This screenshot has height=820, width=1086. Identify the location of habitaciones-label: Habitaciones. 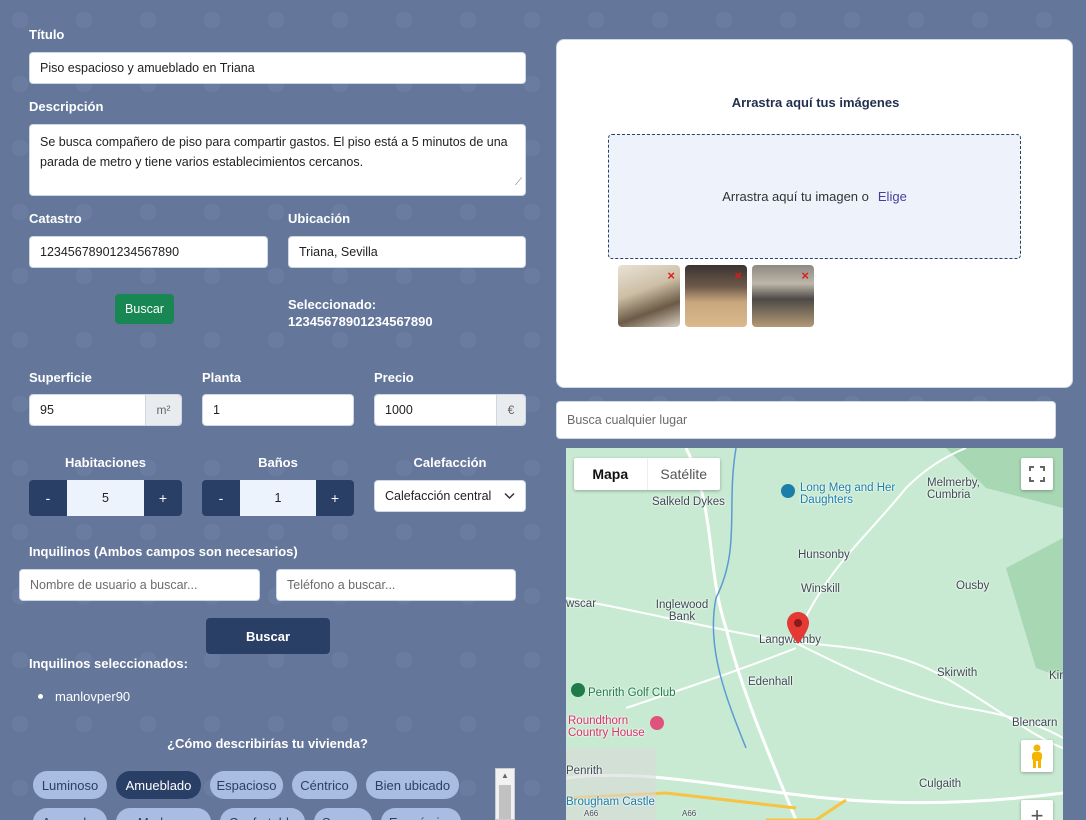
(105, 462).